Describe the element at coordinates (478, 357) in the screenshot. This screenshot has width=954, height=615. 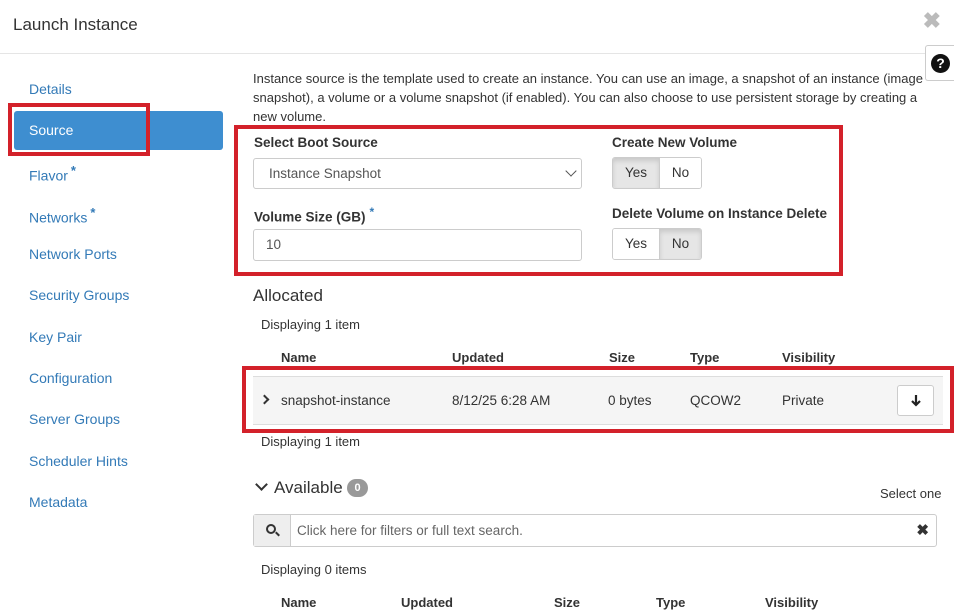
I see `allocated-col-updated: Updated` at that location.